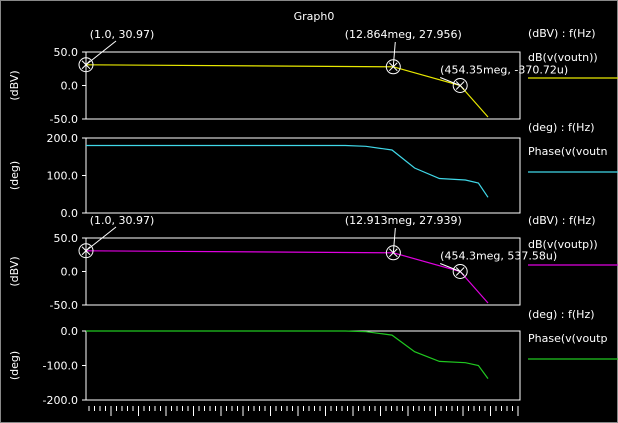 This screenshot has width=618, height=423. I want to click on panel-3-ytick-label: 0.0, so click(70, 272).